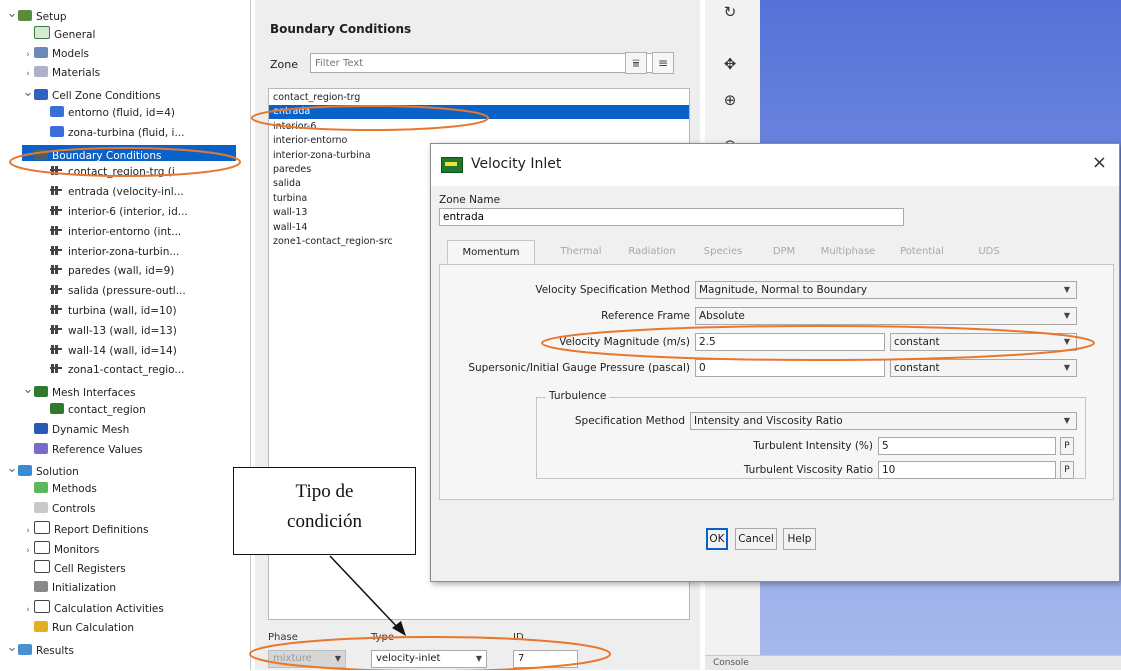  I want to click on velocity-spec-value: Magnitude, Normal to Boundary, so click(783, 290).